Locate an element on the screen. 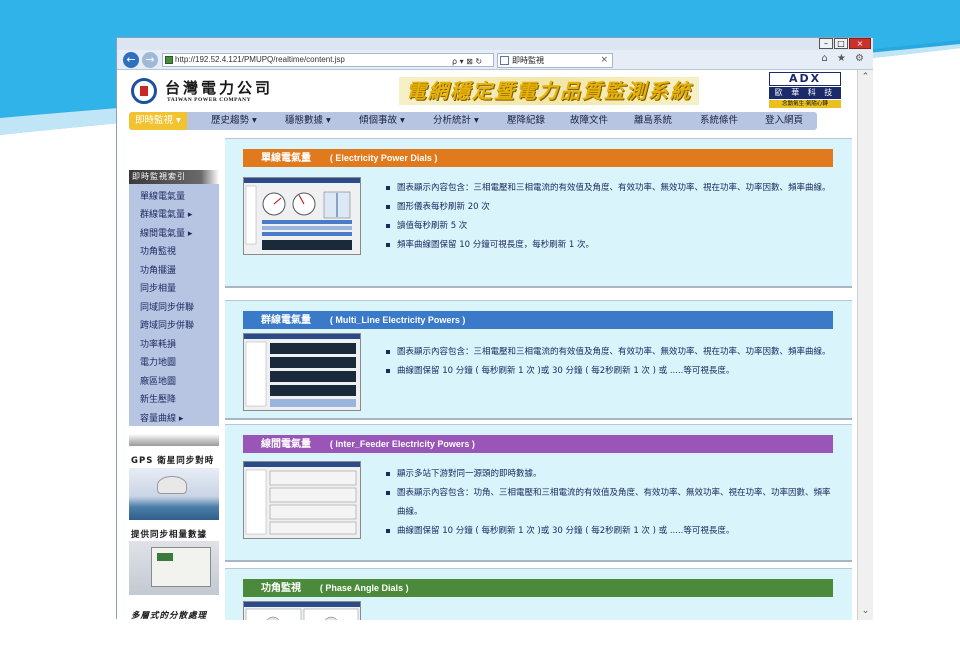 The image size is (960, 651). synchrophasor-label: 提供同步相量數據 is located at coordinates (169, 535).